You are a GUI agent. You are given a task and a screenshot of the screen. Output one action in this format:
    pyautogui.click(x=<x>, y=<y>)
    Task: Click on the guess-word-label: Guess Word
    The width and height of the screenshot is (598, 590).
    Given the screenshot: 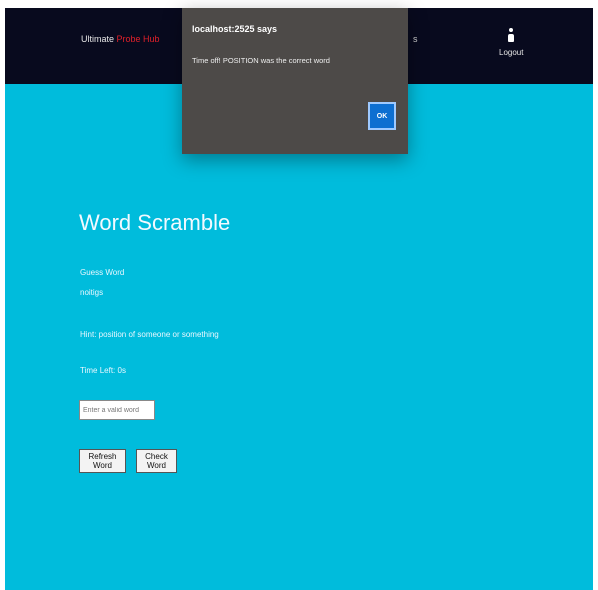 What is the action you would take?
    pyautogui.click(x=102, y=272)
    